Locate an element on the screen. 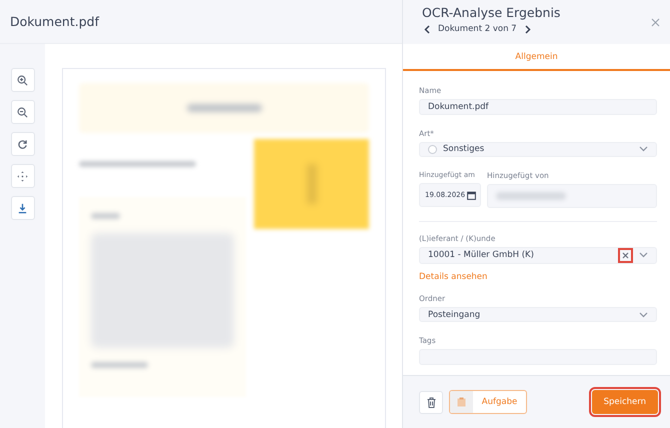  trash-icon is located at coordinates (431, 402).